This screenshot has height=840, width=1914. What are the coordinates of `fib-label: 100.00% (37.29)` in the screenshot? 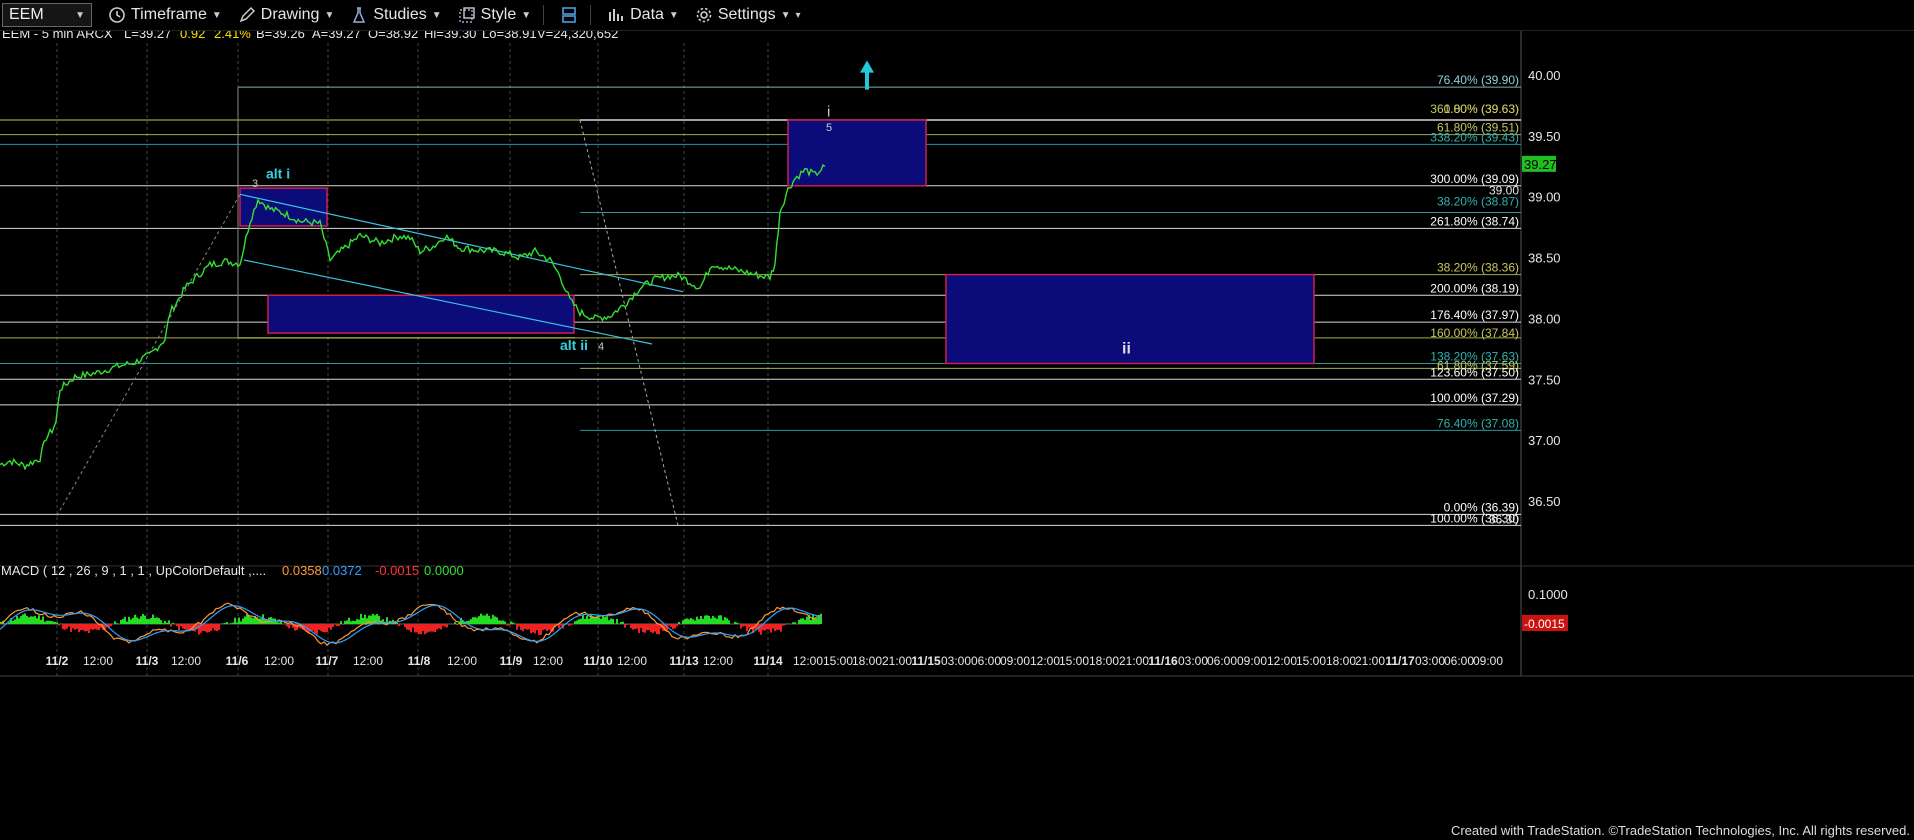 It's located at (1474, 398).